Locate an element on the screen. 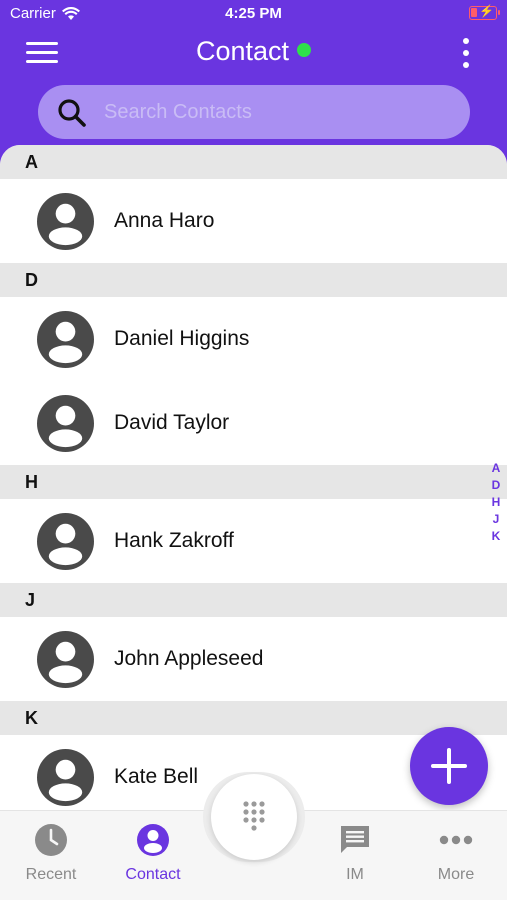  search-input is located at coordinates (274, 112).